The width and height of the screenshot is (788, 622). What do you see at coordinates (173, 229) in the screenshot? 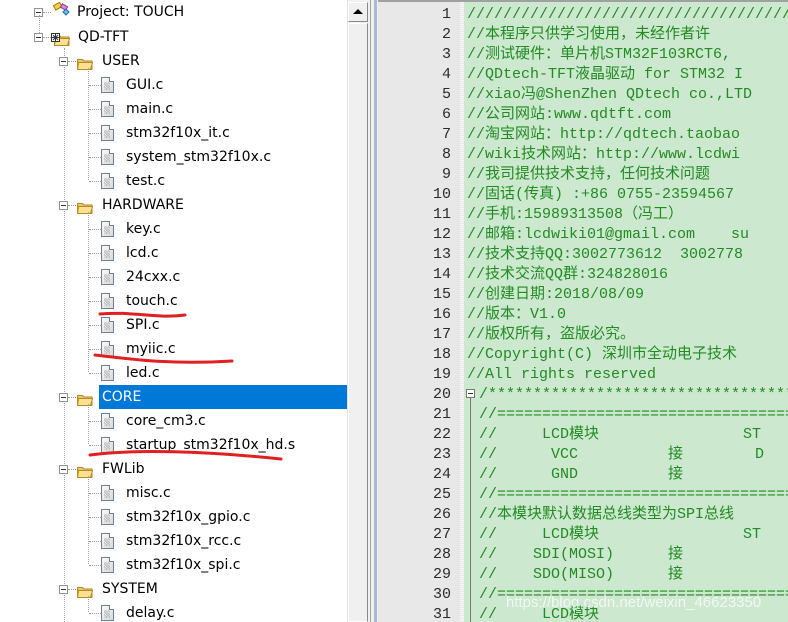
I see `tree-file: key.c` at bounding box center [173, 229].